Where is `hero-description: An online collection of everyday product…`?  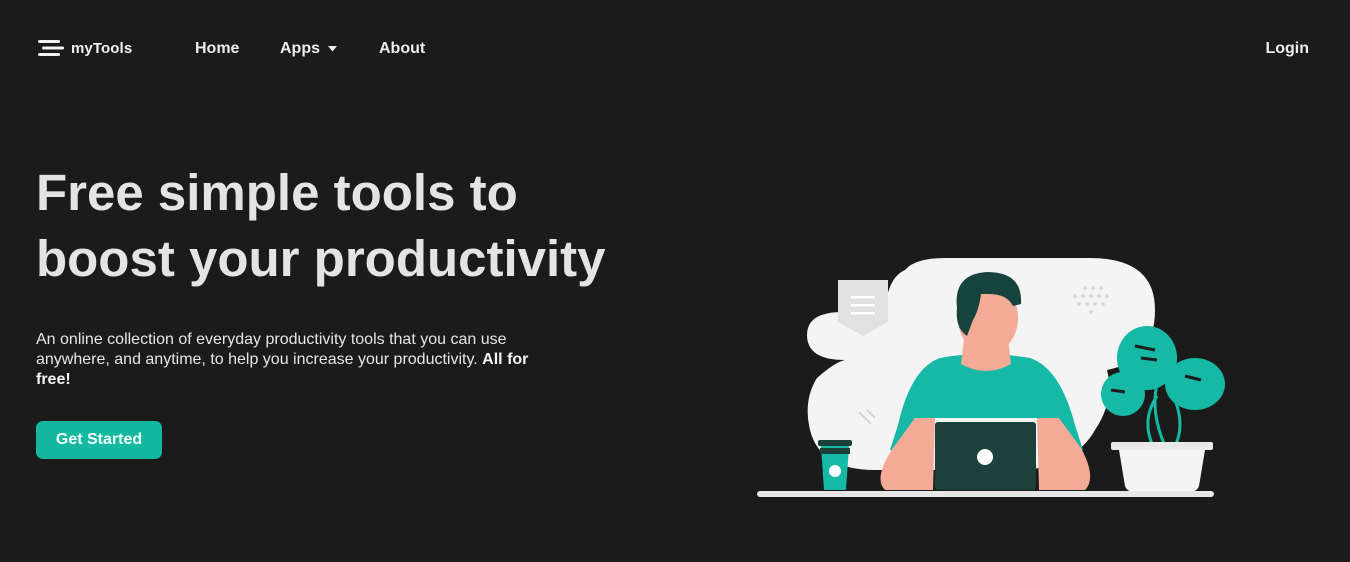
hero-description: An online collection of everyday product… is located at coordinates (286, 360).